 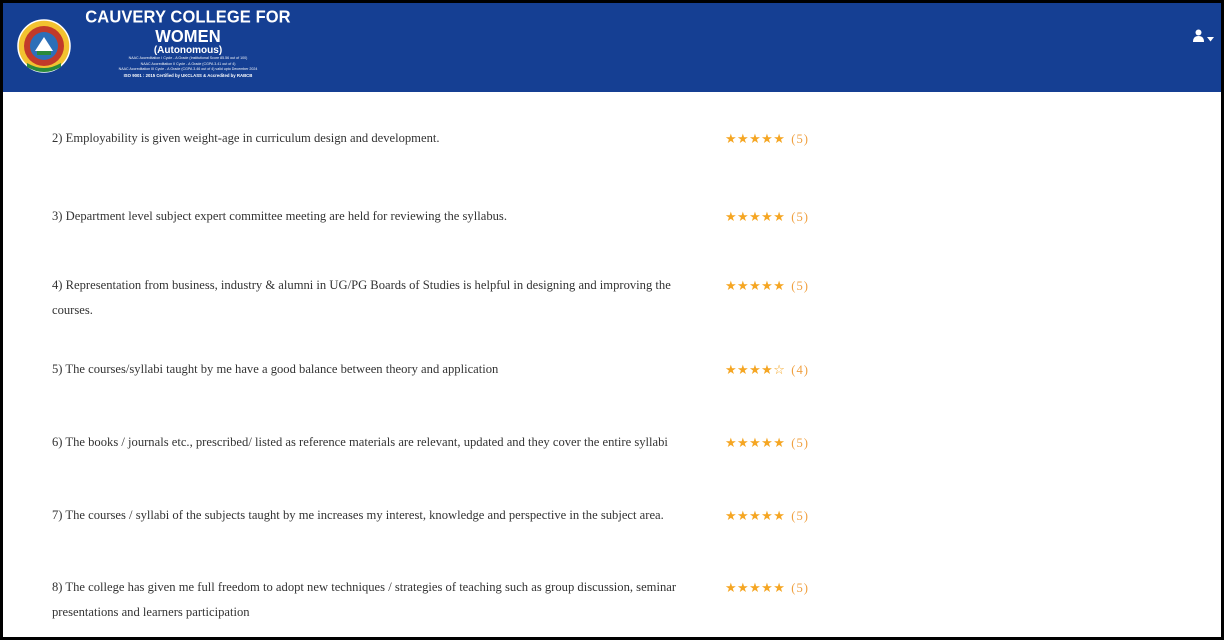 What do you see at coordinates (188, 50) in the screenshot?
I see `college-subtitle: (Autonomous)` at bounding box center [188, 50].